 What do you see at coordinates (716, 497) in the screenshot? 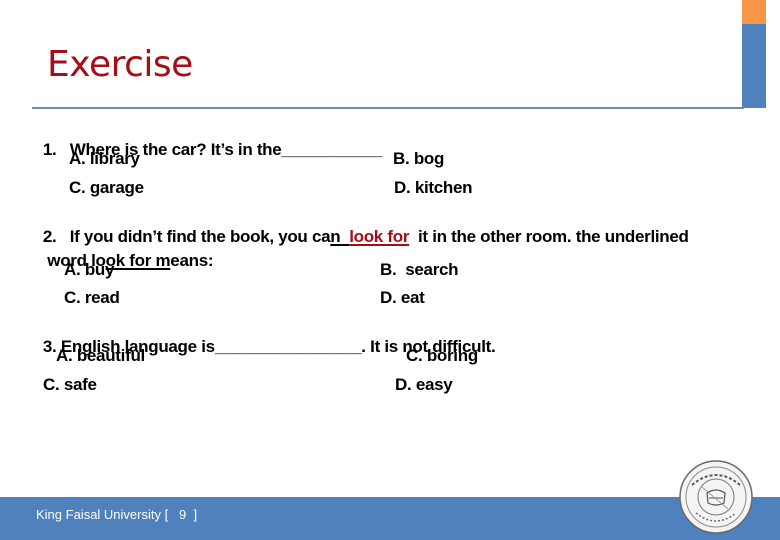
I see `university-seal-icon` at bounding box center [716, 497].